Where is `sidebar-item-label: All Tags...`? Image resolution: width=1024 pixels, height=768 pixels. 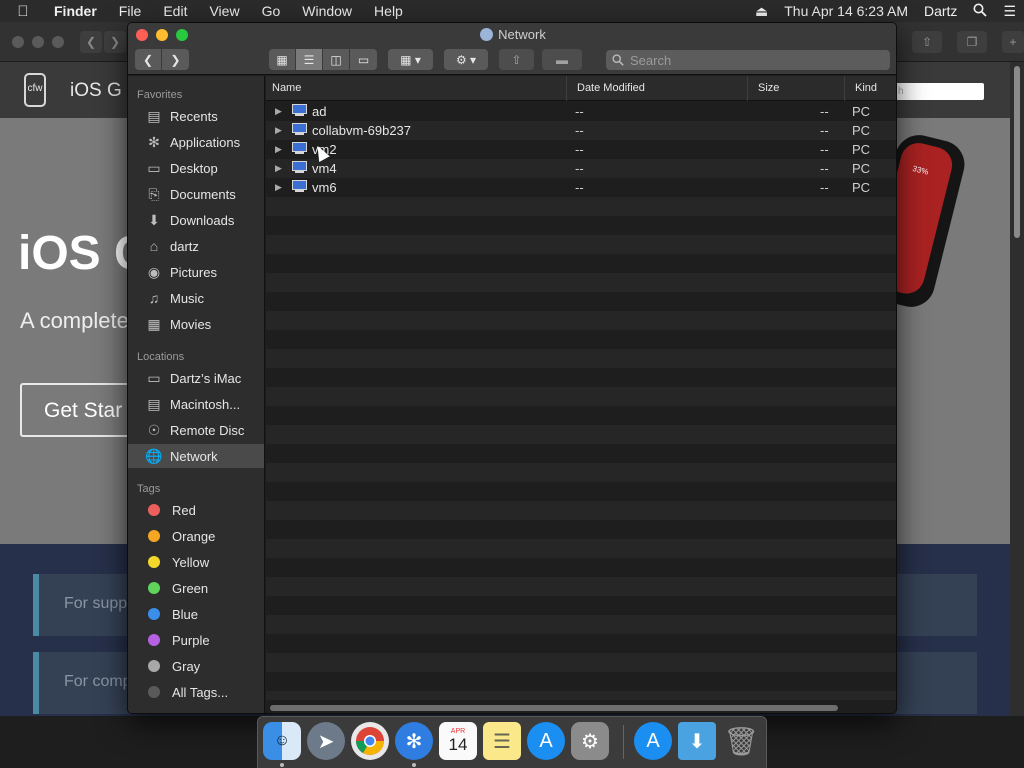
sidebar-item-label: All Tags... is located at coordinates (200, 692).